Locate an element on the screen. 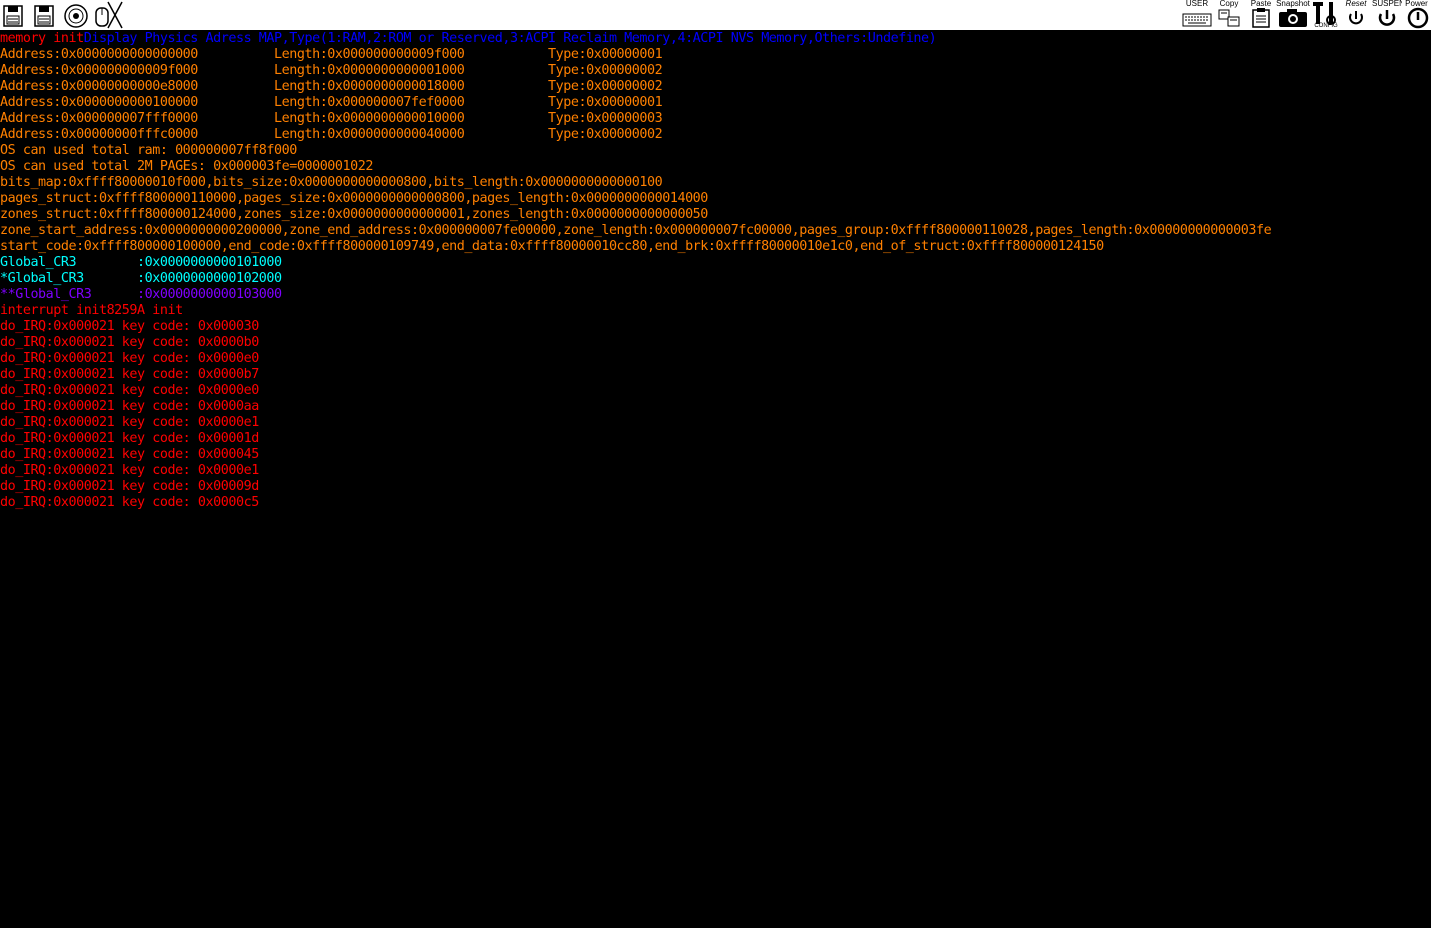  copy-label: Copy is located at coordinates (1229, 4).